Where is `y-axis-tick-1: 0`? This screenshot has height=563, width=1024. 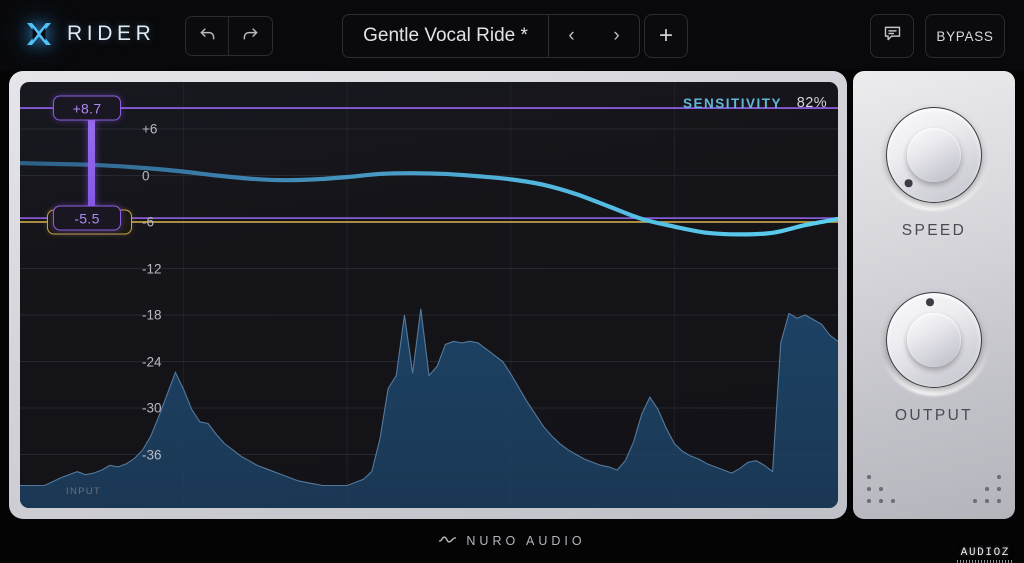
y-axis-tick-1: 0 is located at coordinates (146, 175).